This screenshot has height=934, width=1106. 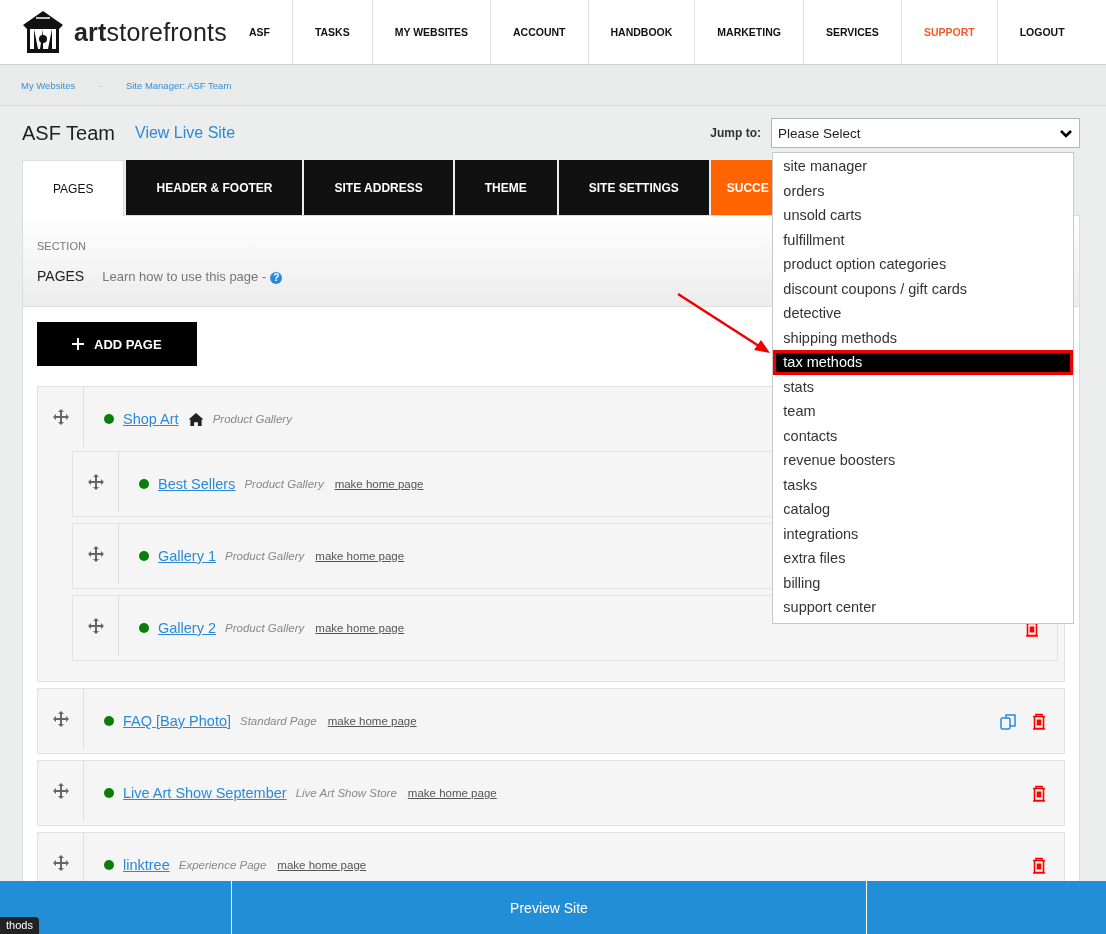 What do you see at coordinates (68, 133) in the screenshot?
I see `site-title: ASF Team` at bounding box center [68, 133].